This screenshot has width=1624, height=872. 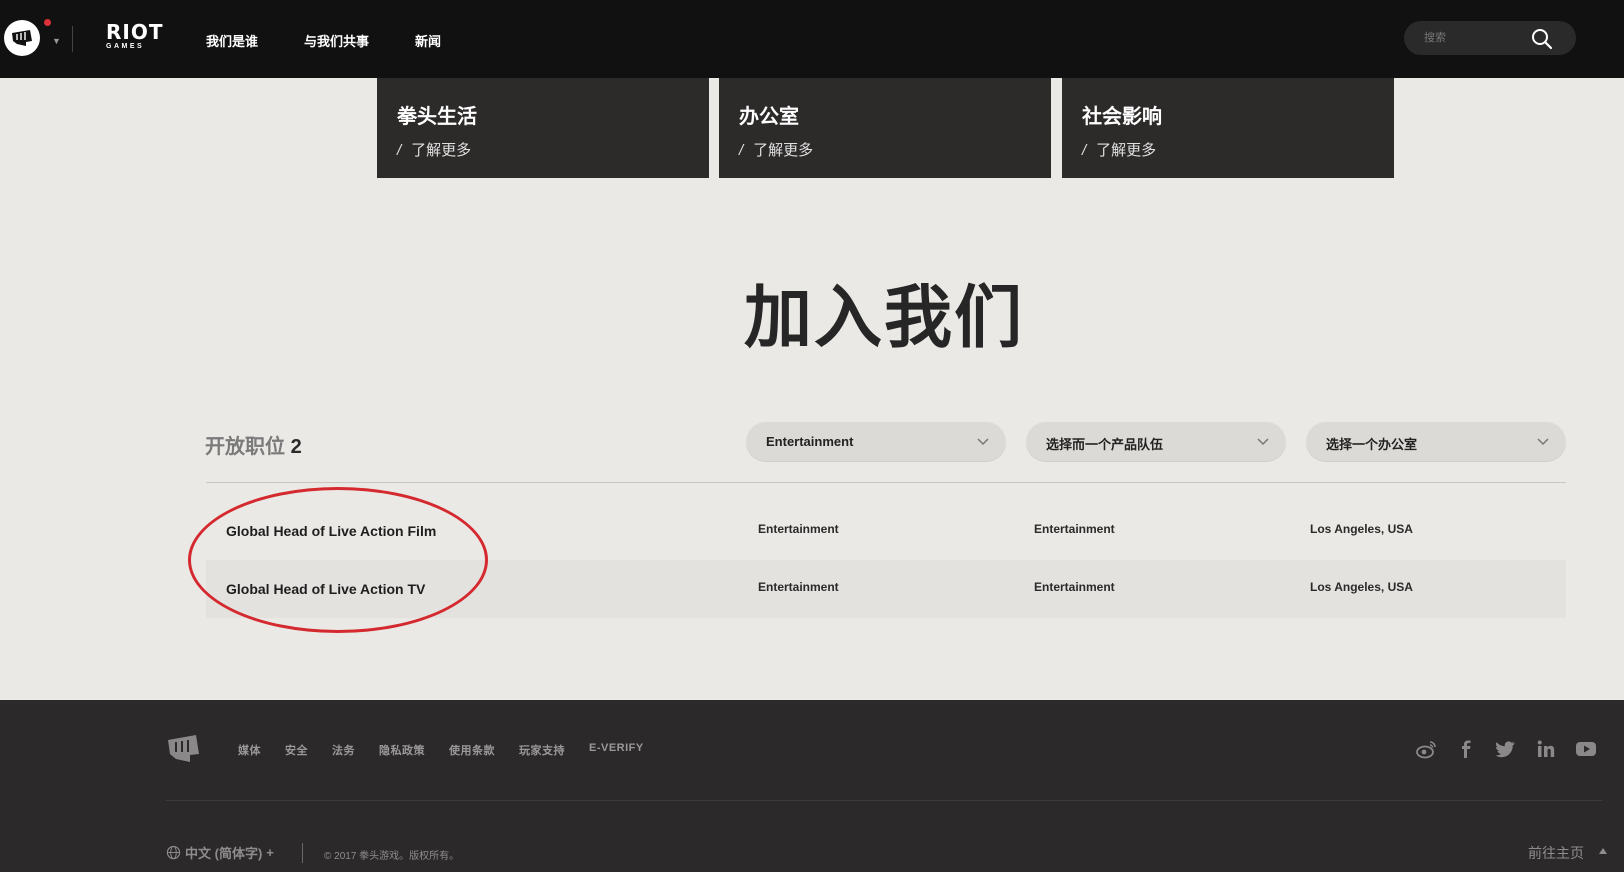 I want to click on main-nav: 我们是谁 与我们共事 新闻, so click(x=323, y=40).